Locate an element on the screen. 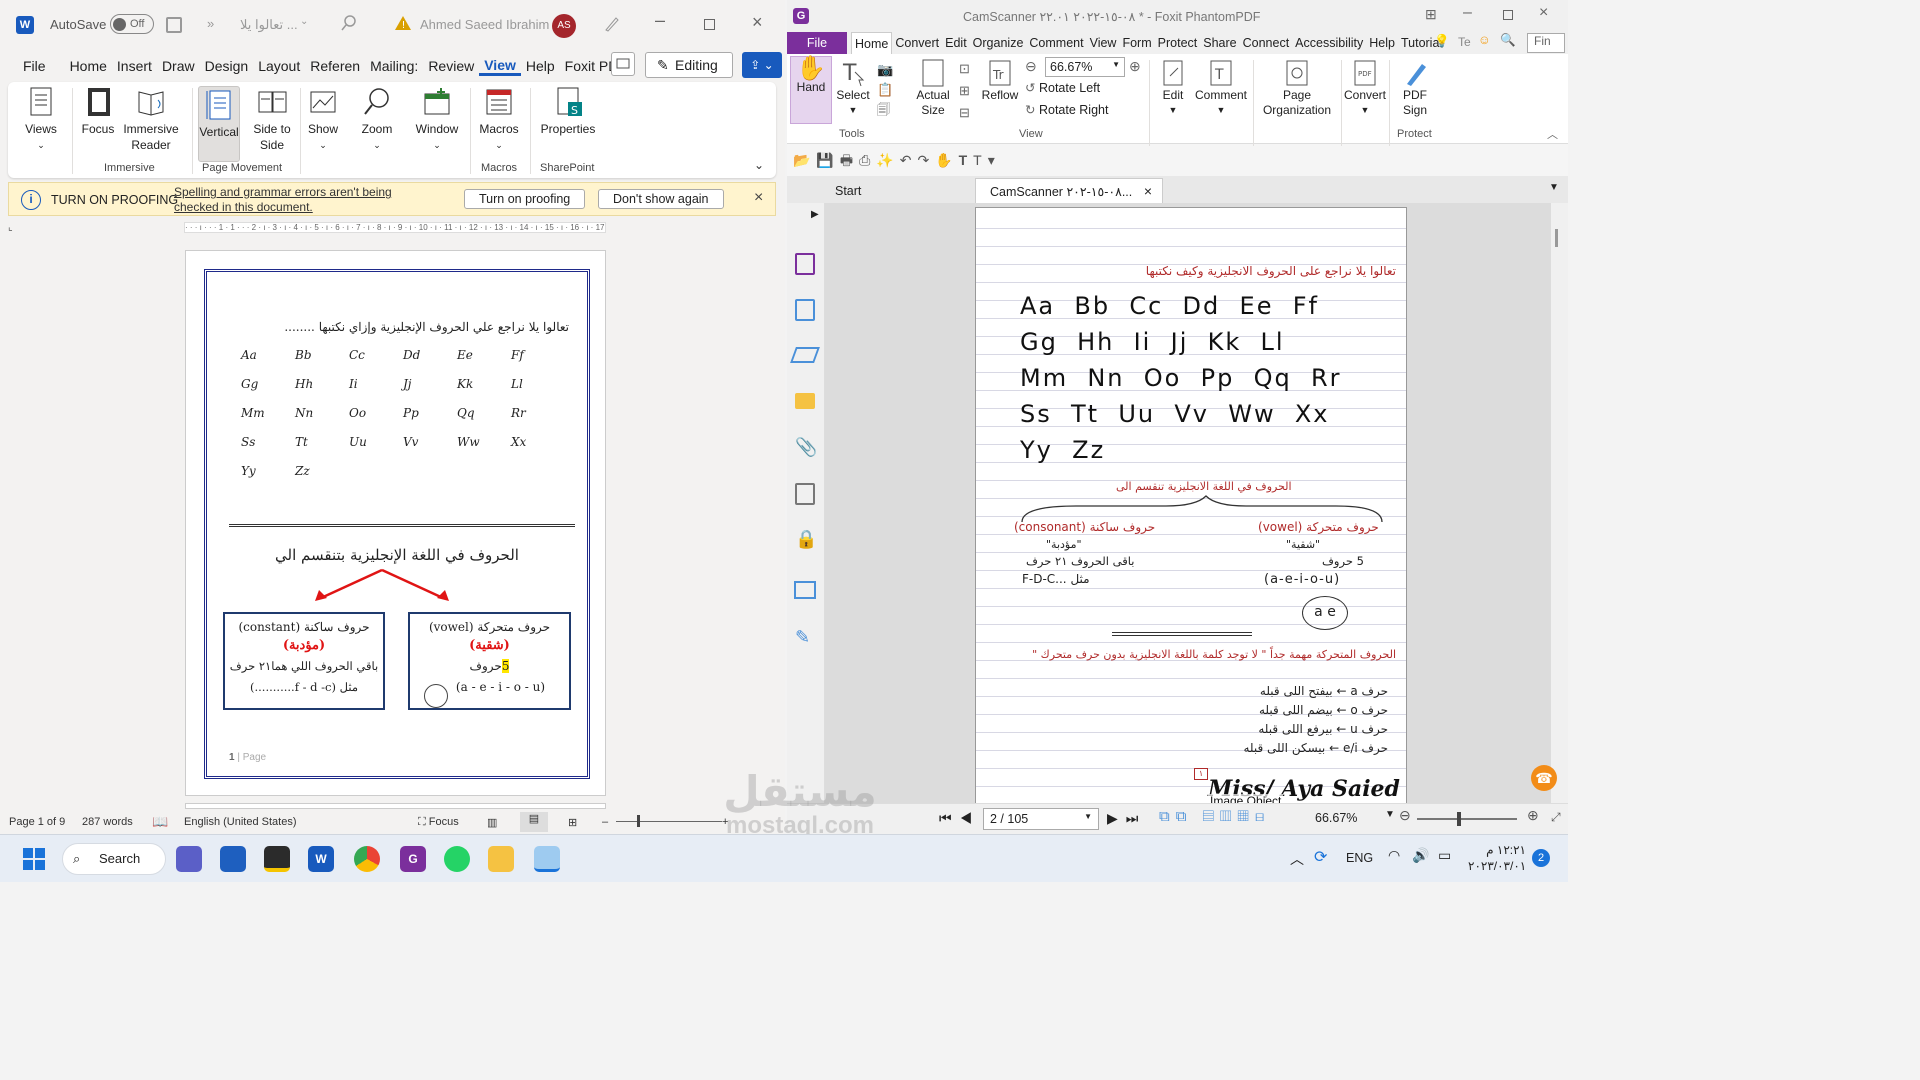 The height and width of the screenshot is (1080, 1920). start-icon is located at coordinates (34, 859).